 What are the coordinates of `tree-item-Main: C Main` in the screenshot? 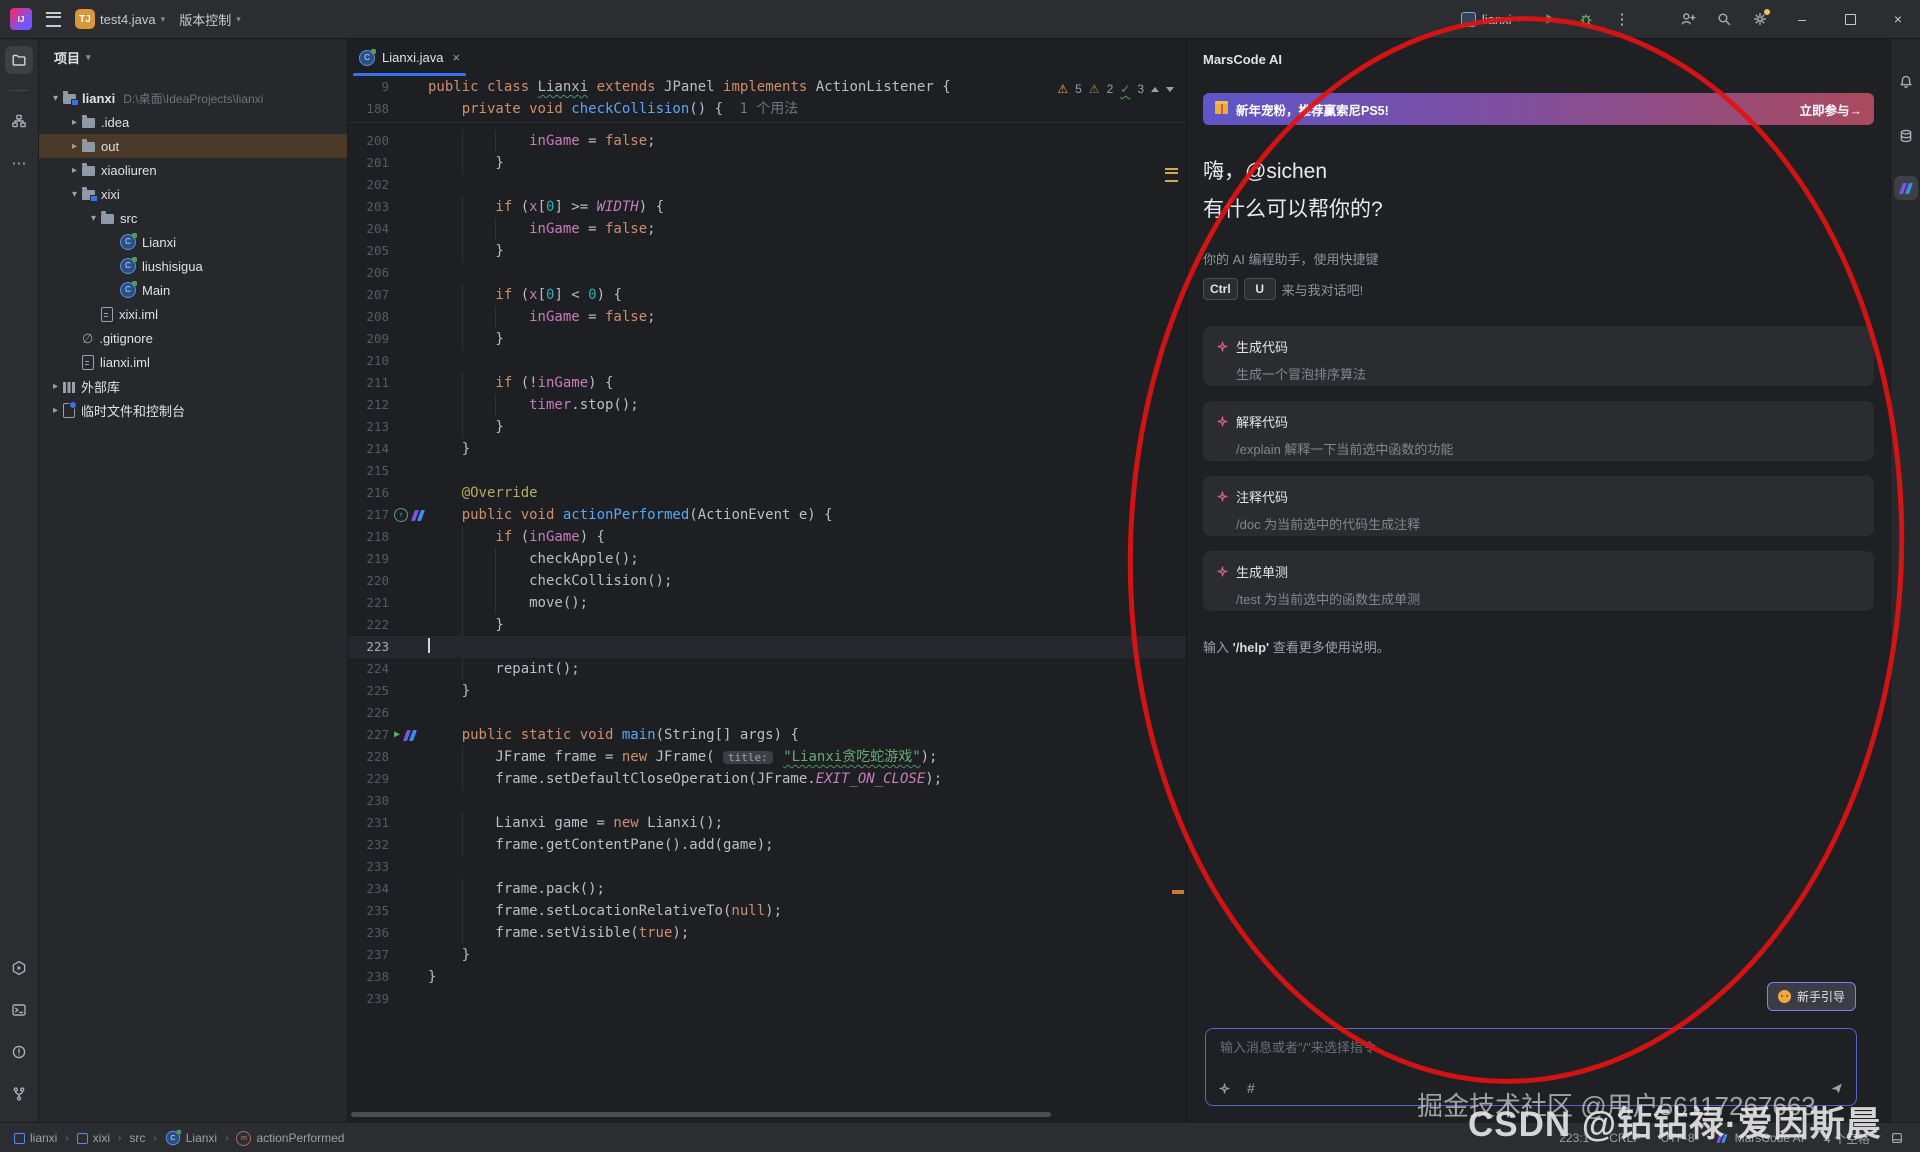 It's located at (192, 290).